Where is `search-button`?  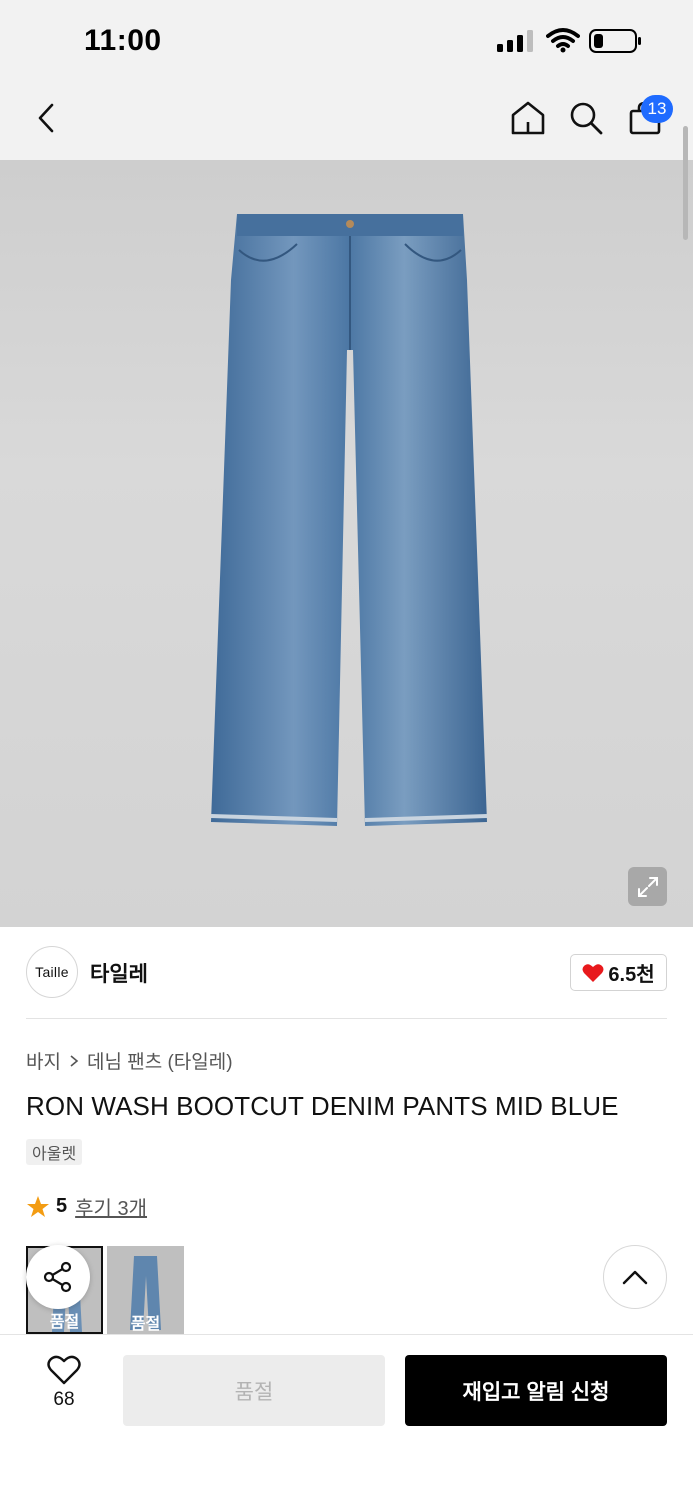
search-button is located at coordinates (586, 118).